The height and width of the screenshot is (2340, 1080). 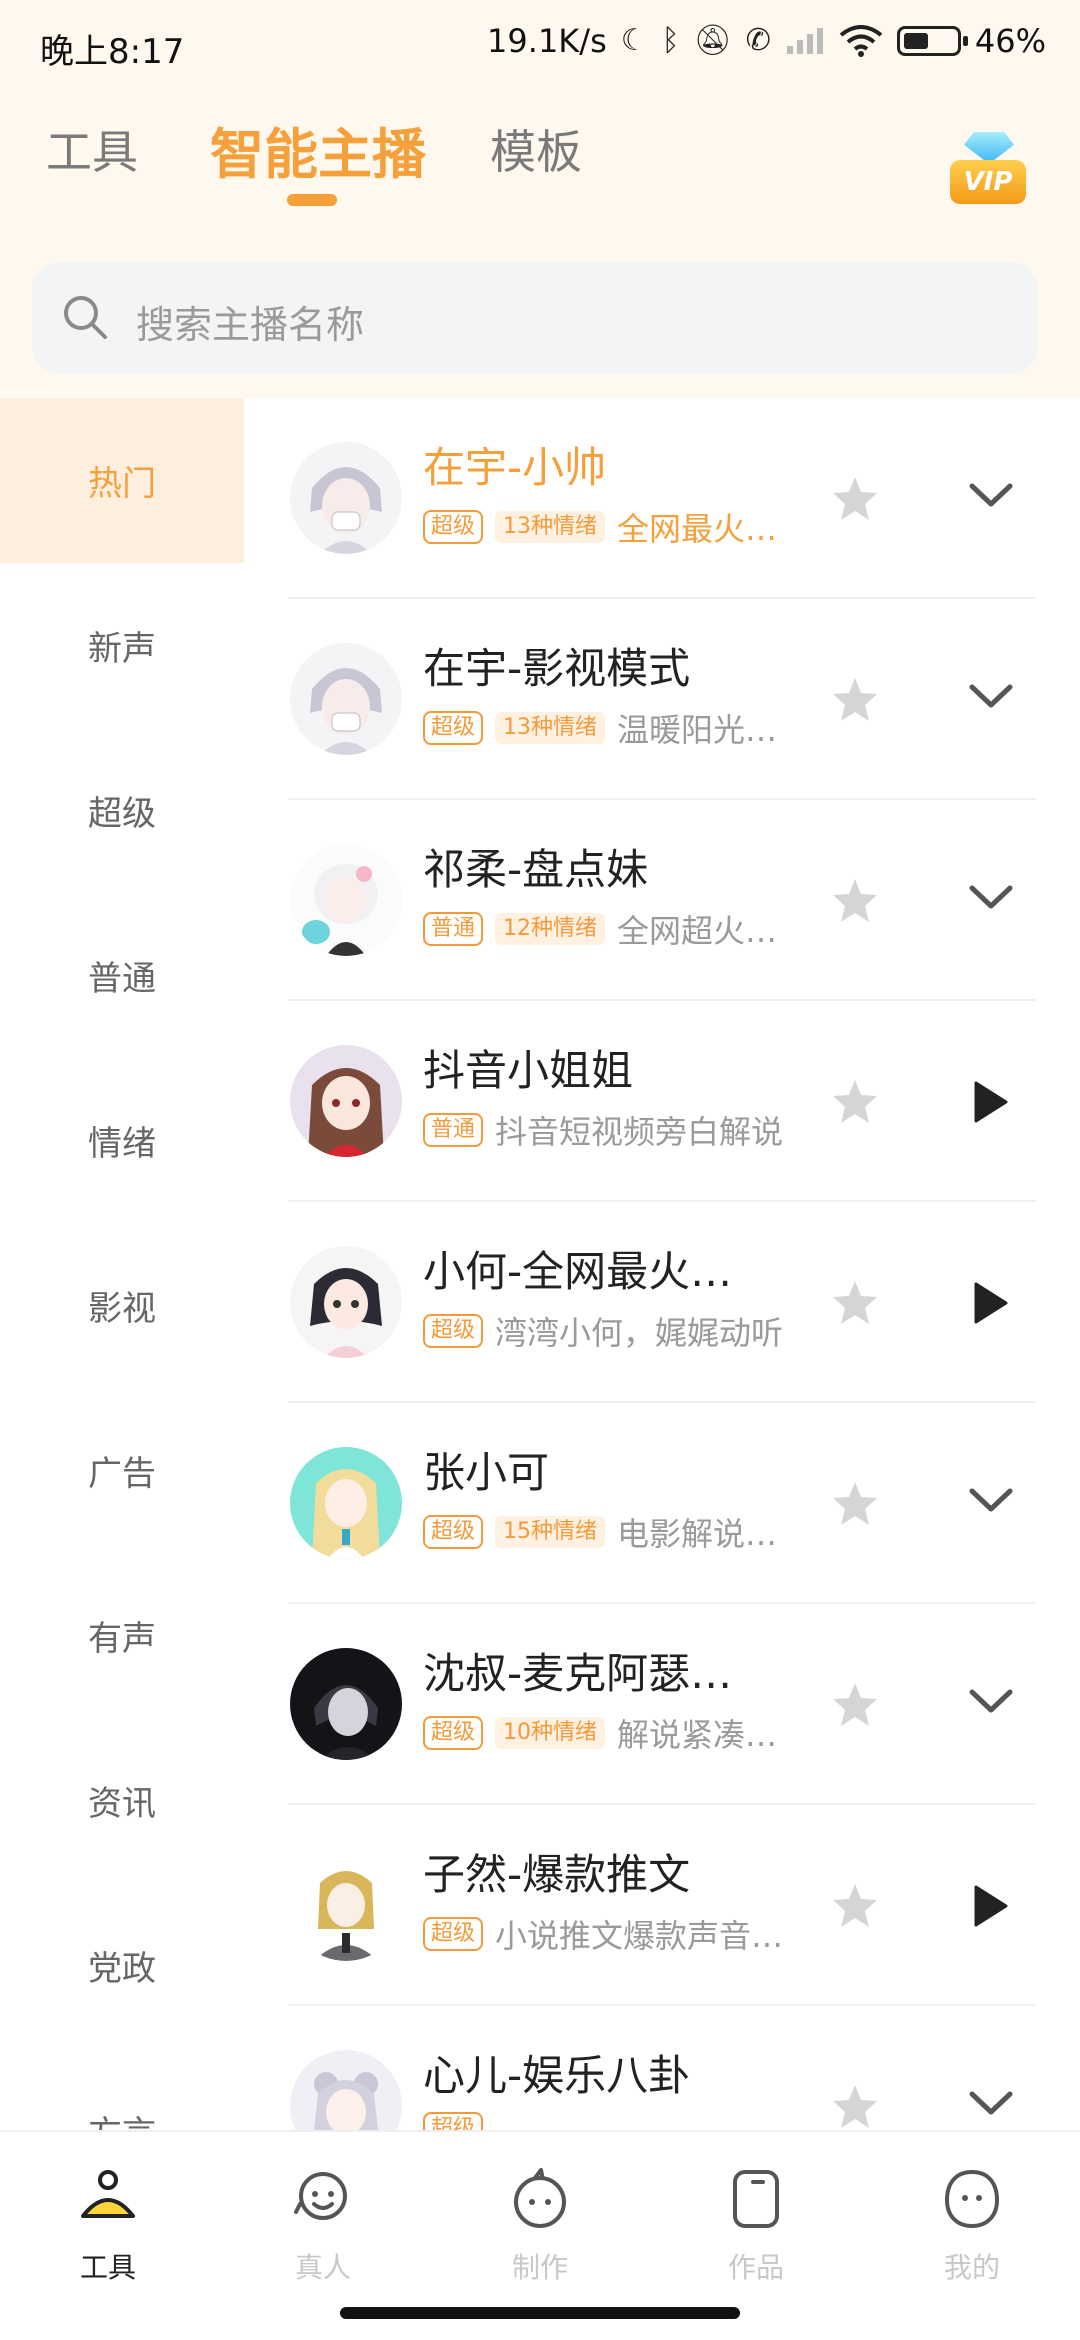 I want to click on nav-label: 真人, so click(x=322, y=2267).